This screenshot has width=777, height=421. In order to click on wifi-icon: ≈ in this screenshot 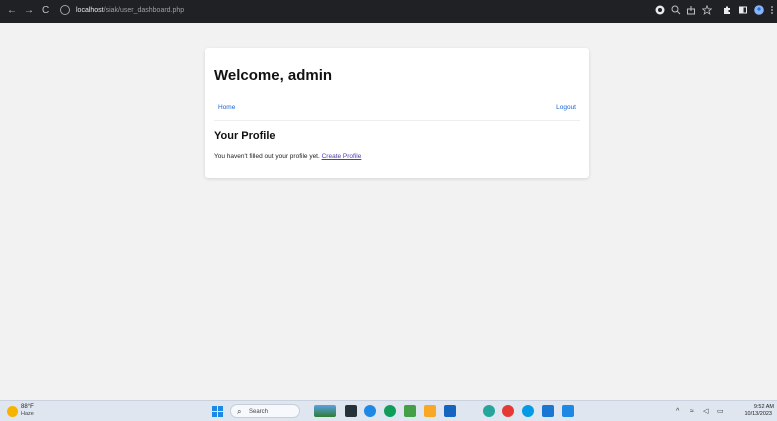, I will do `click(692, 411)`.